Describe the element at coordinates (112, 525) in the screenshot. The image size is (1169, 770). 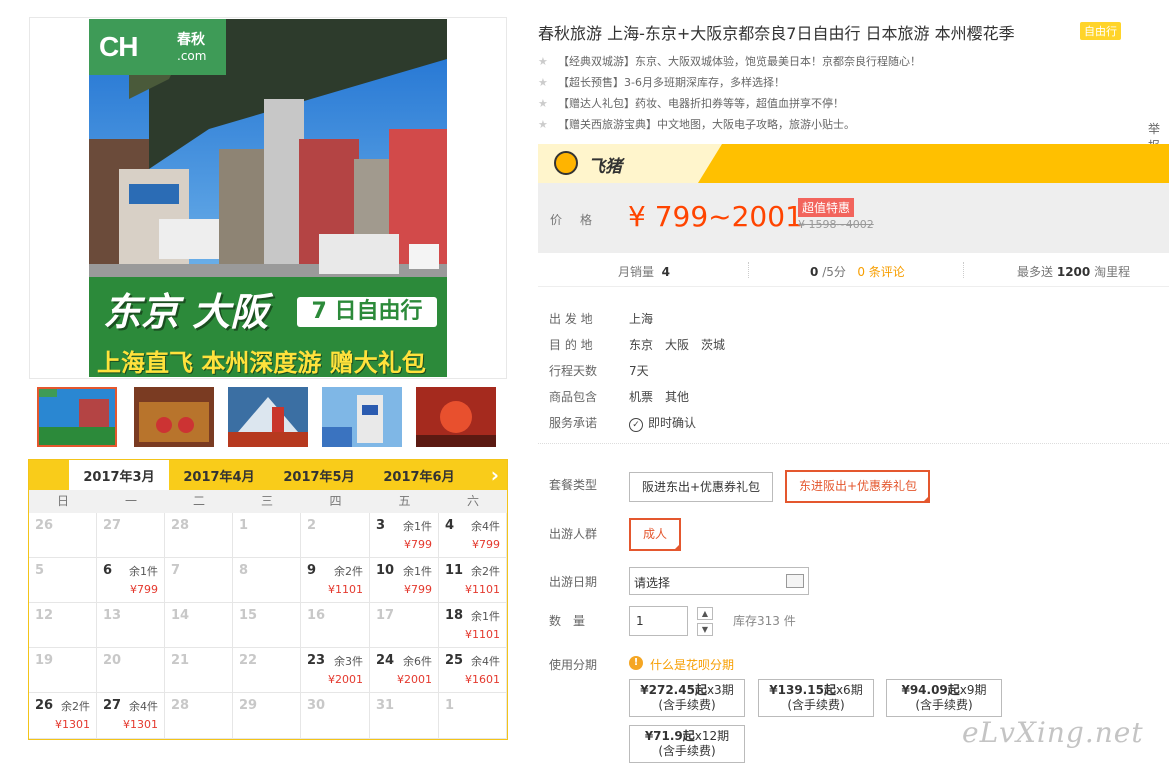
I see `day-number: 27` at that location.